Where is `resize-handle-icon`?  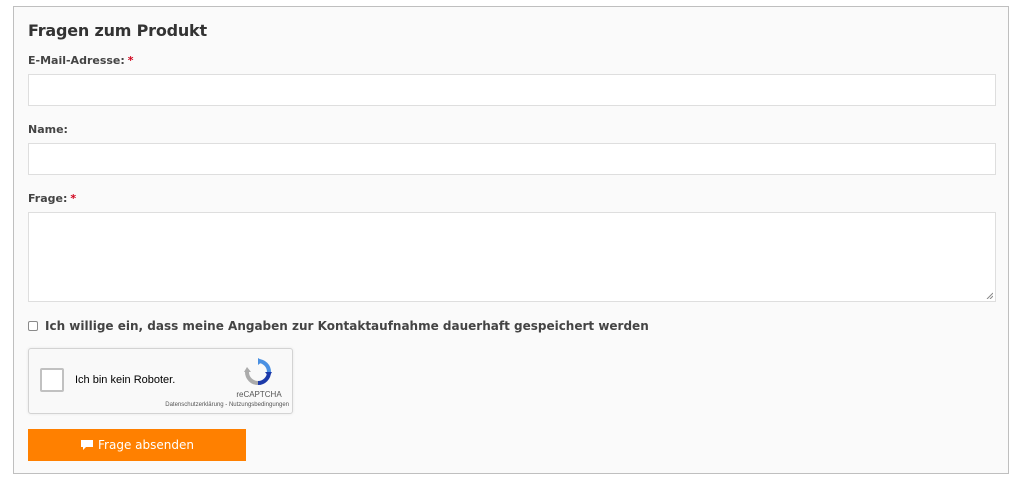 resize-handle-icon is located at coordinates (989, 295).